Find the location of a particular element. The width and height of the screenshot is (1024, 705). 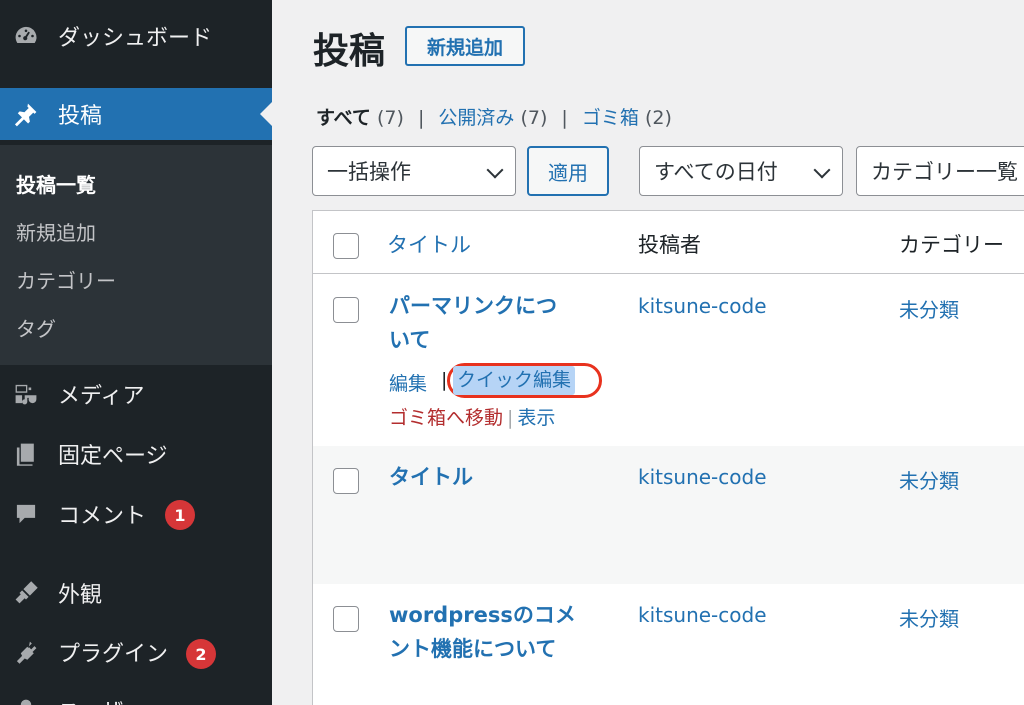

trash-link: ゴミ箱へ移動 is located at coordinates (446, 418).